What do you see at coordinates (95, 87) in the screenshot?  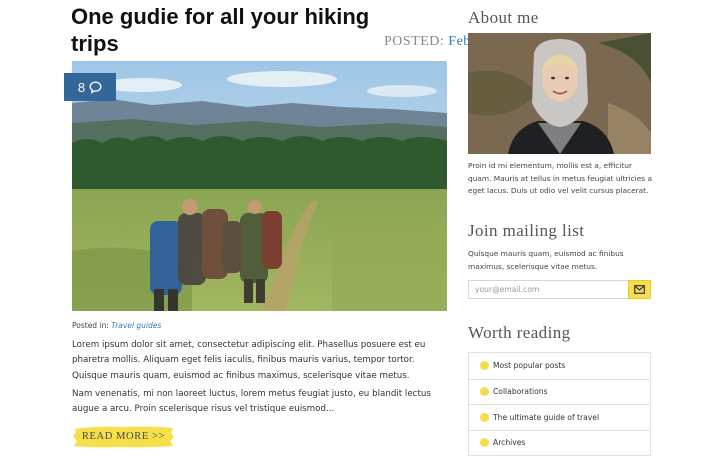 I see `speech-bubble-icon` at bounding box center [95, 87].